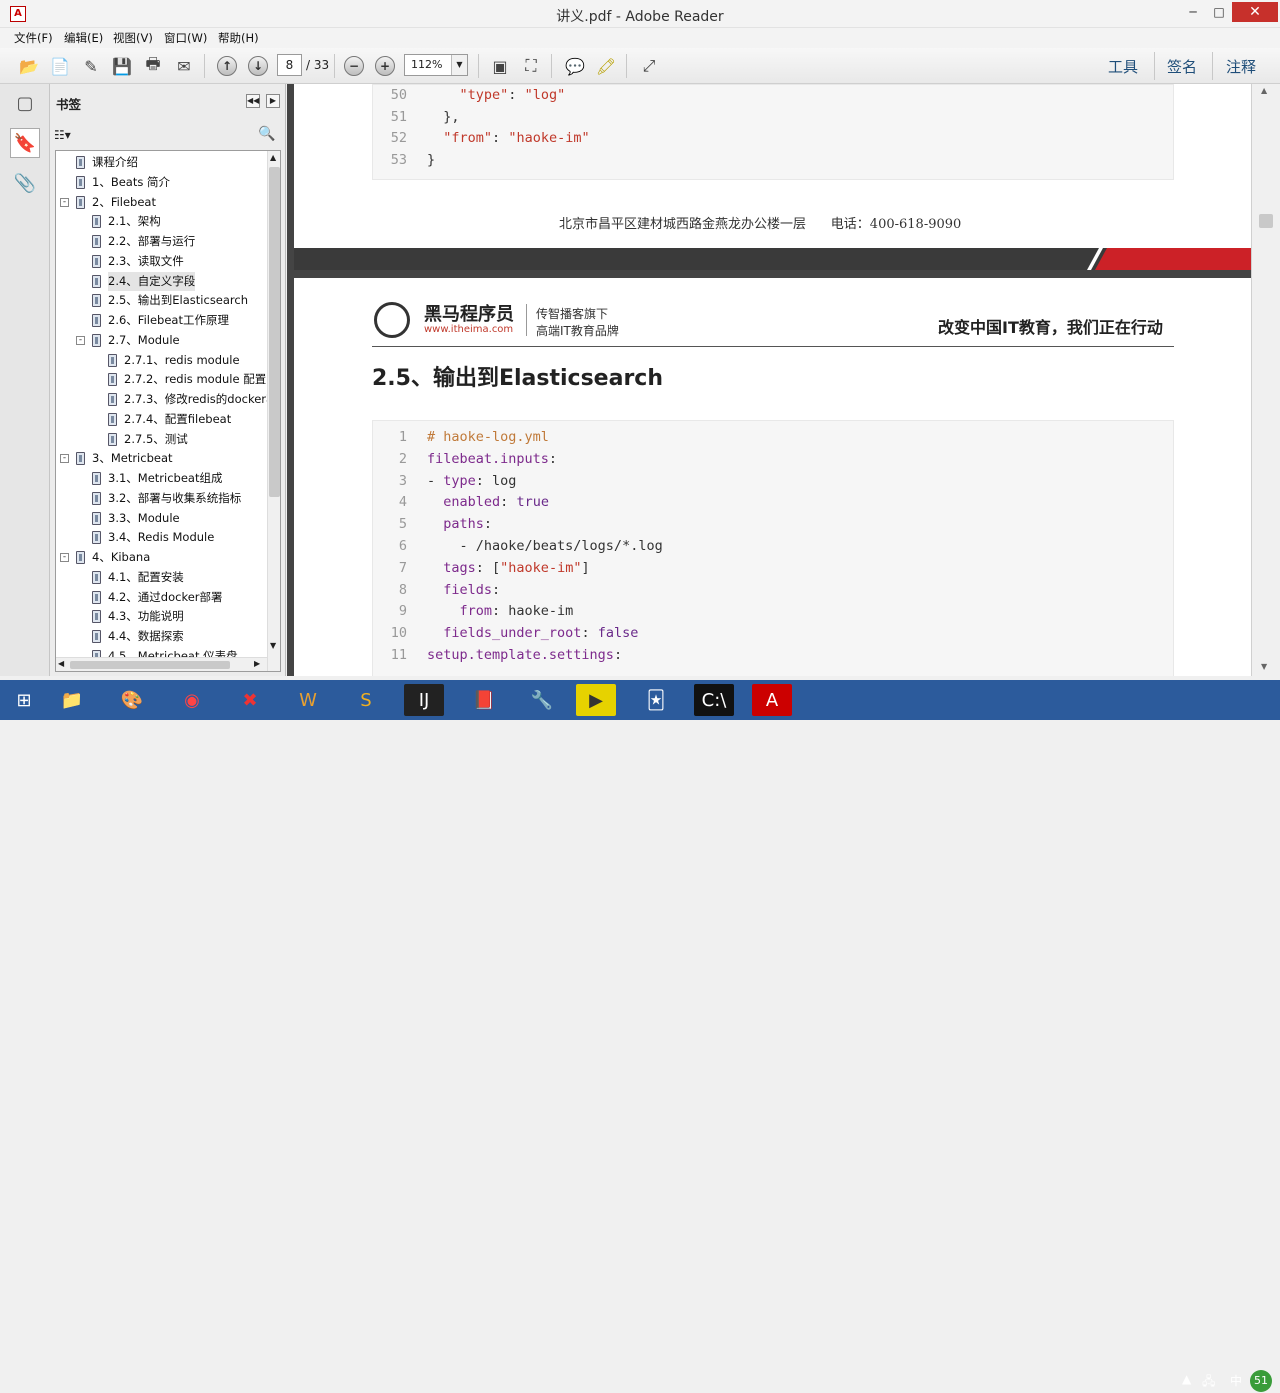 The image size is (1280, 1393). I want to click on bookmark-item: 2.6、Filebeat工作原理, so click(160, 320).